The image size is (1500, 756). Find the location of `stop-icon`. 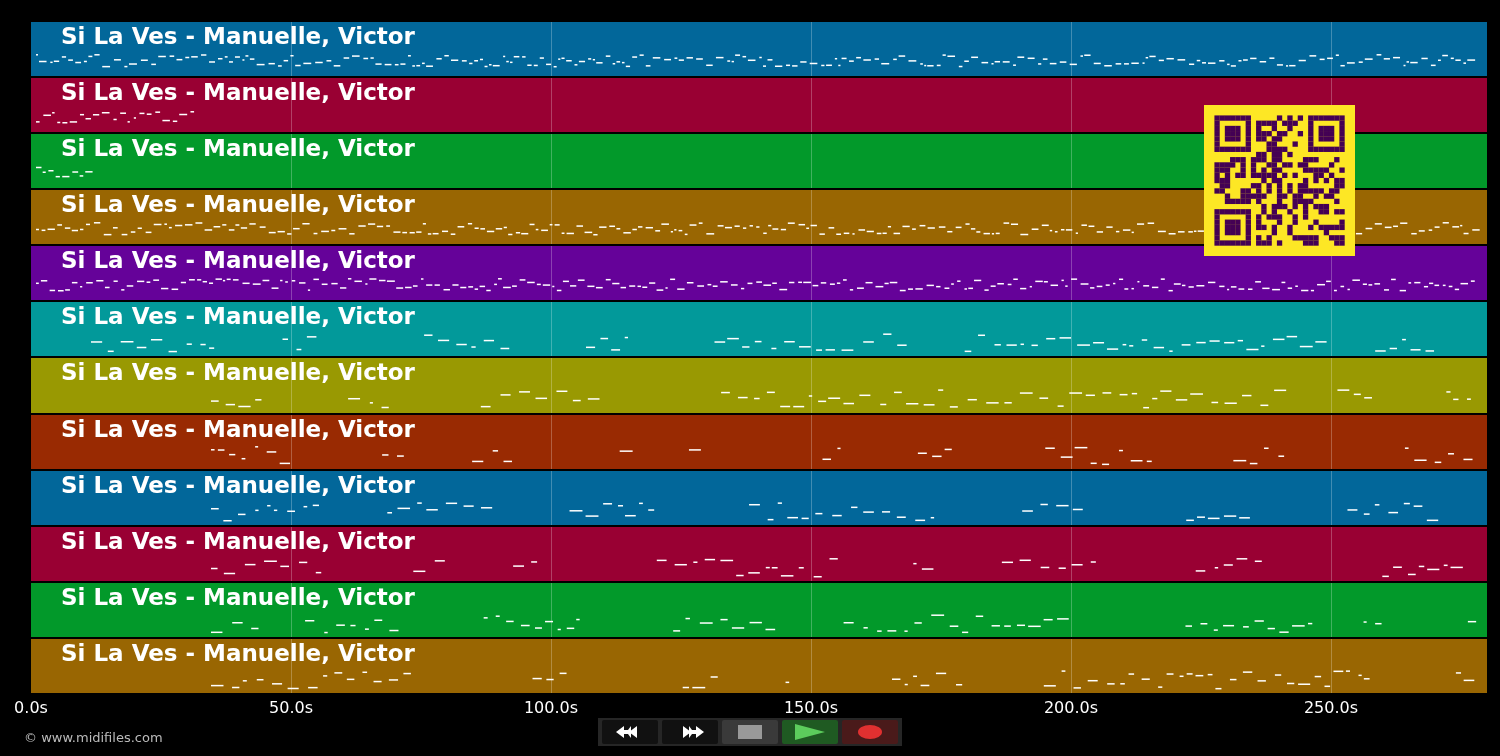

stop-icon is located at coordinates (750, 732).